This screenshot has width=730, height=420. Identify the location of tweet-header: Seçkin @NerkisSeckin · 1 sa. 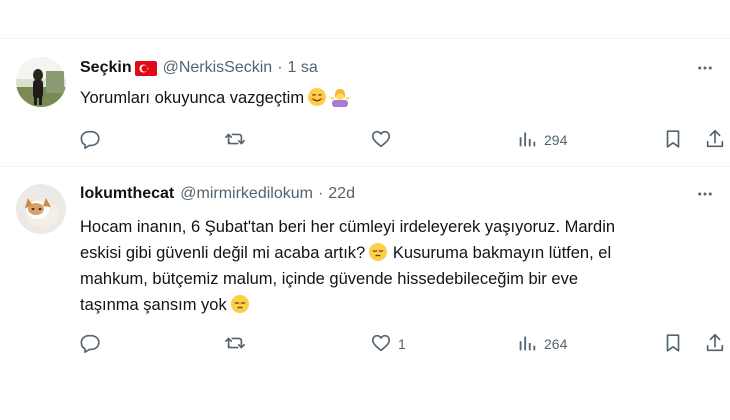
(199, 68).